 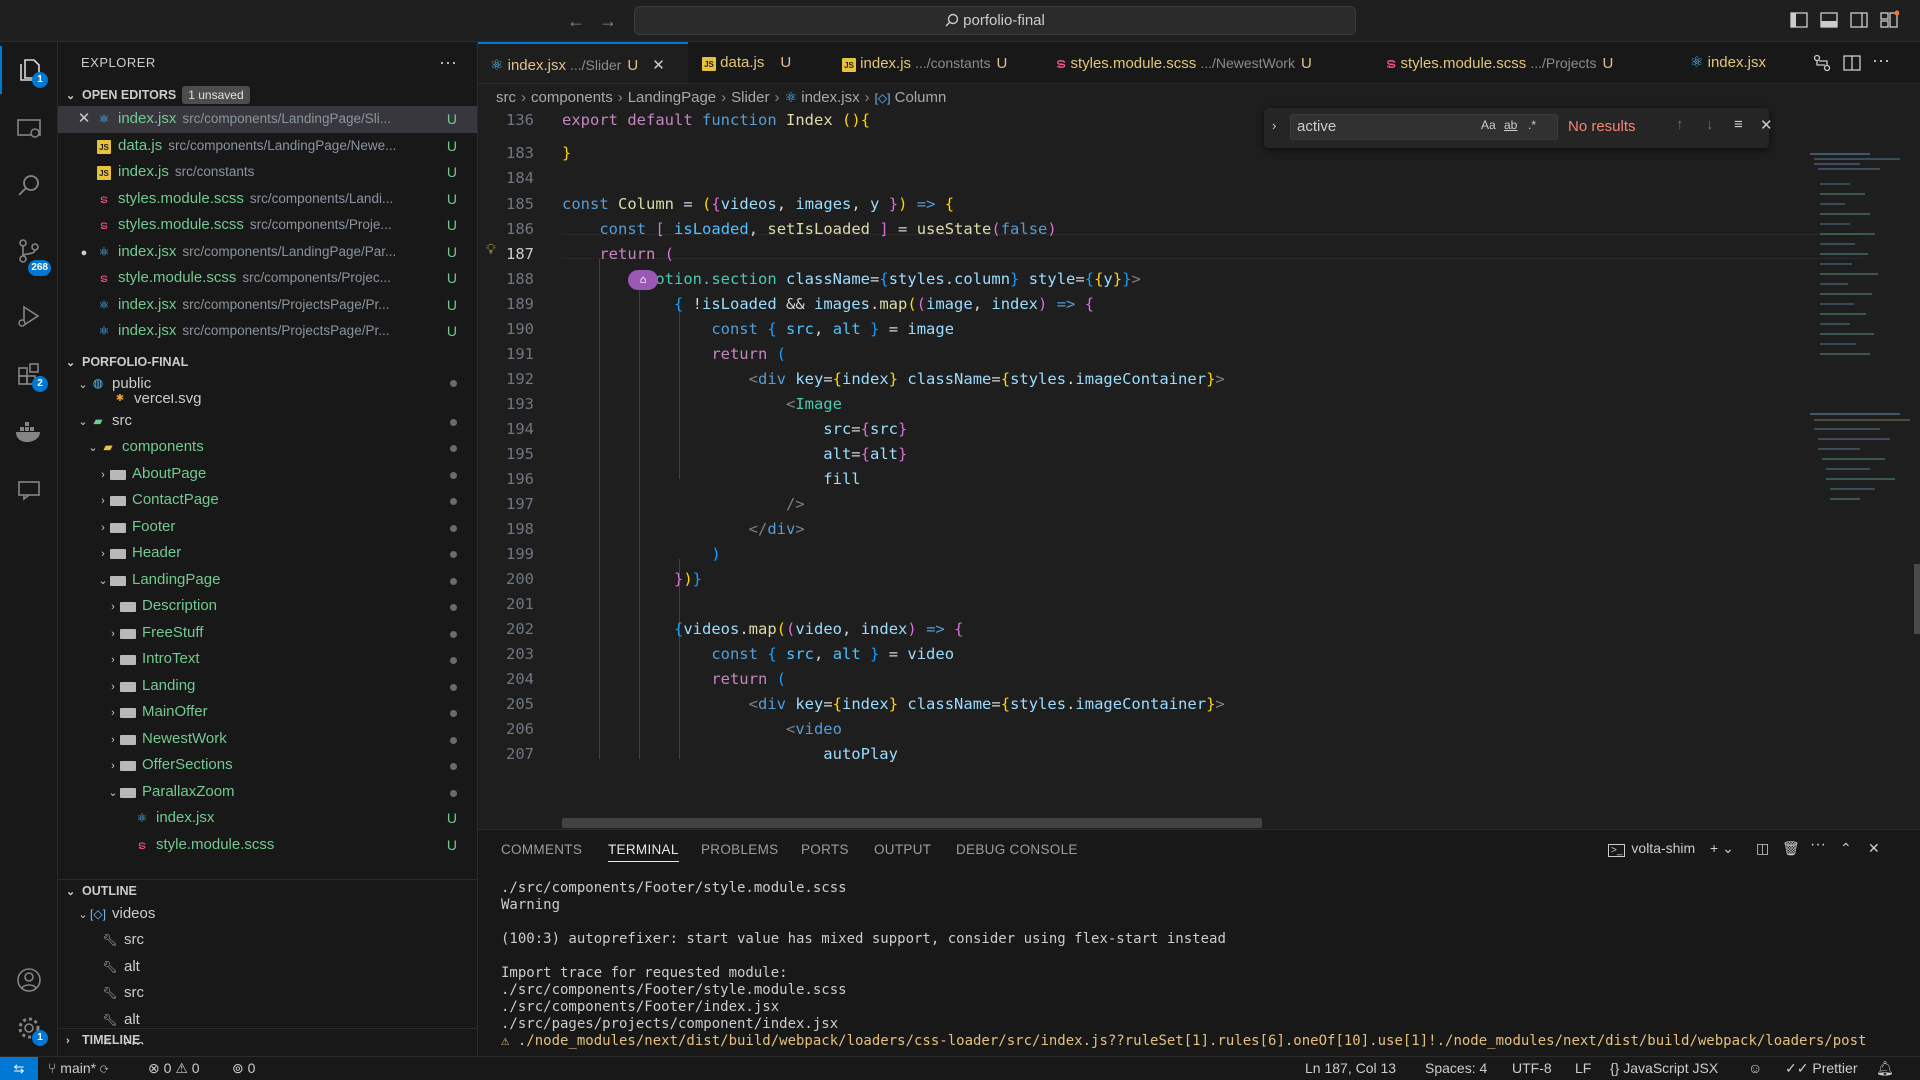 I want to click on split-editor-icon, so click(x=1852, y=63).